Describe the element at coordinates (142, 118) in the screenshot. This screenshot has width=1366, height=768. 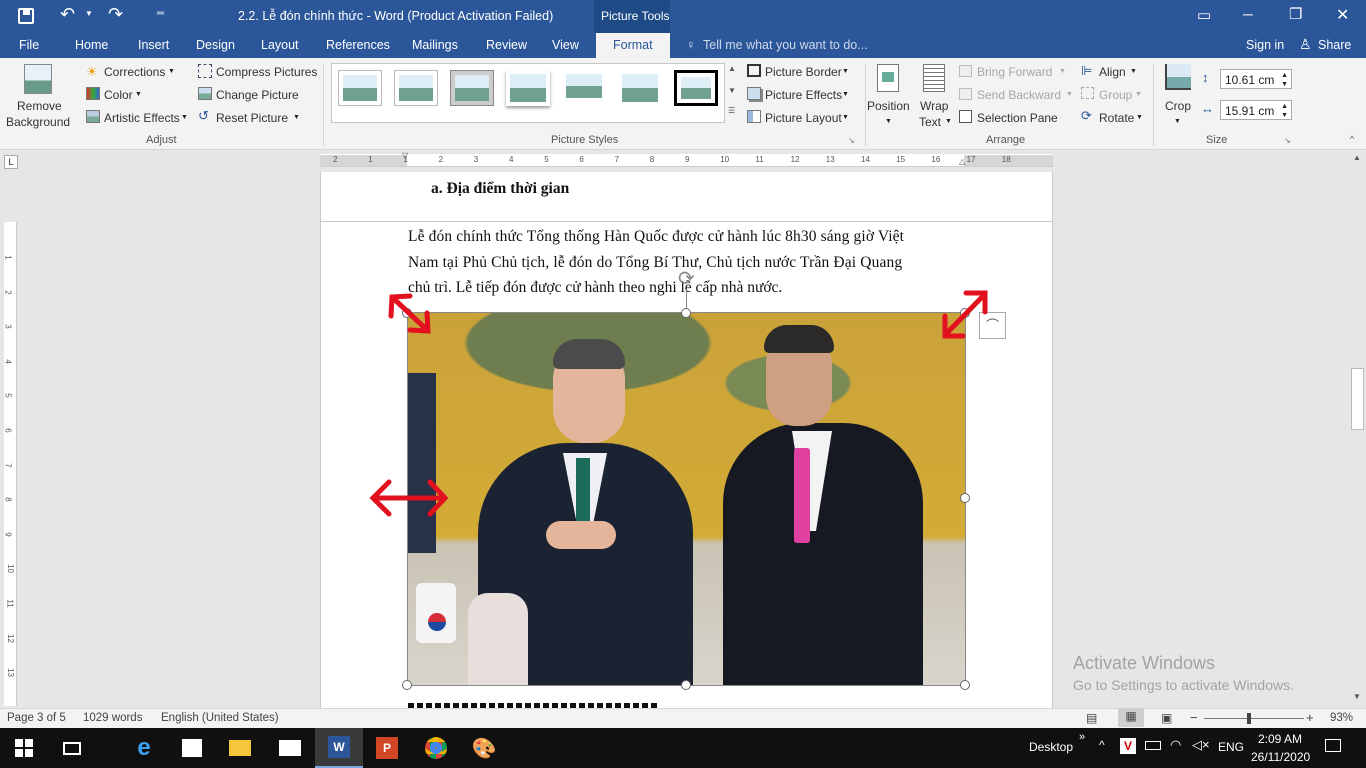
I see `artistic-effects-button: Artistic Effects` at that location.